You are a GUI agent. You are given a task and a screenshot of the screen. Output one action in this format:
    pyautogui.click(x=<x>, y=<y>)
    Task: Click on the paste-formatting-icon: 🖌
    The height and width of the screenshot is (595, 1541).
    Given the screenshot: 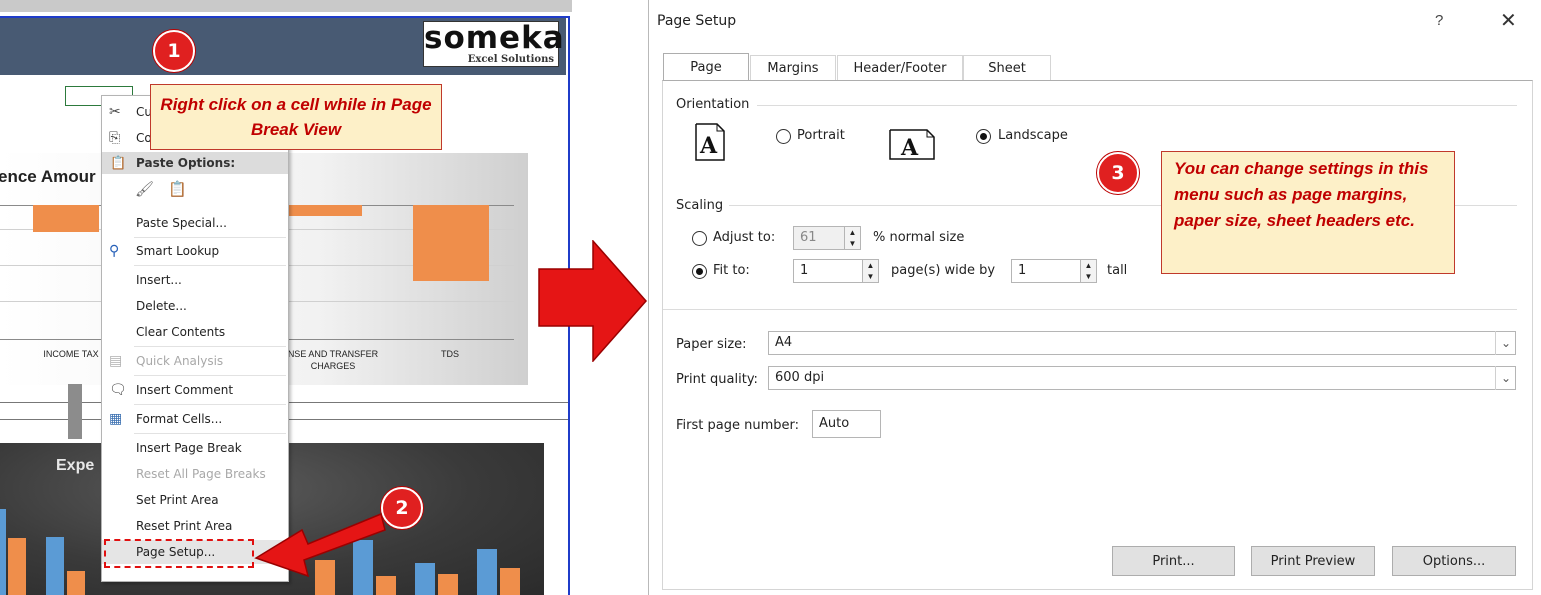 What is the action you would take?
    pyautogui.click(x=144, y=189)
    